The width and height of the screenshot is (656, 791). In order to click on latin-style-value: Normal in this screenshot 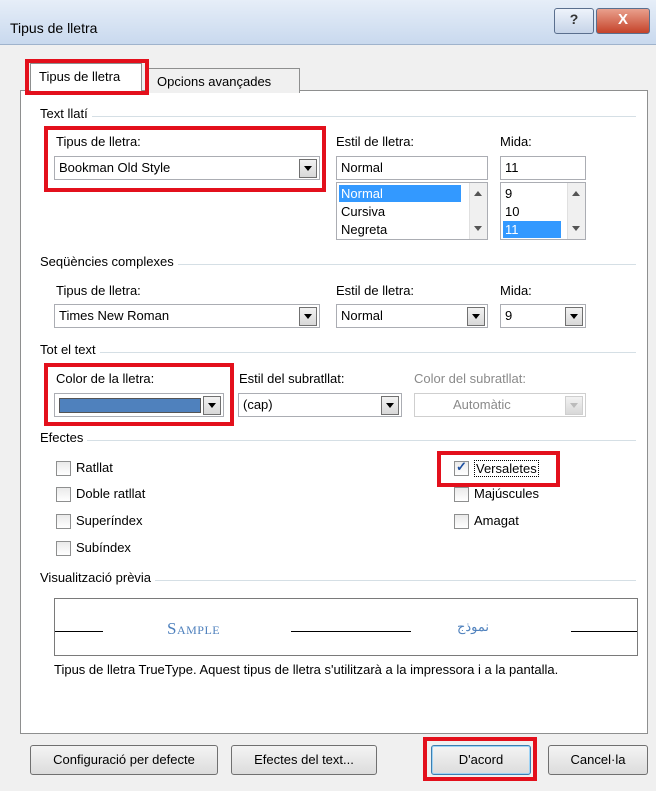, I will do `click(362, 167)`.